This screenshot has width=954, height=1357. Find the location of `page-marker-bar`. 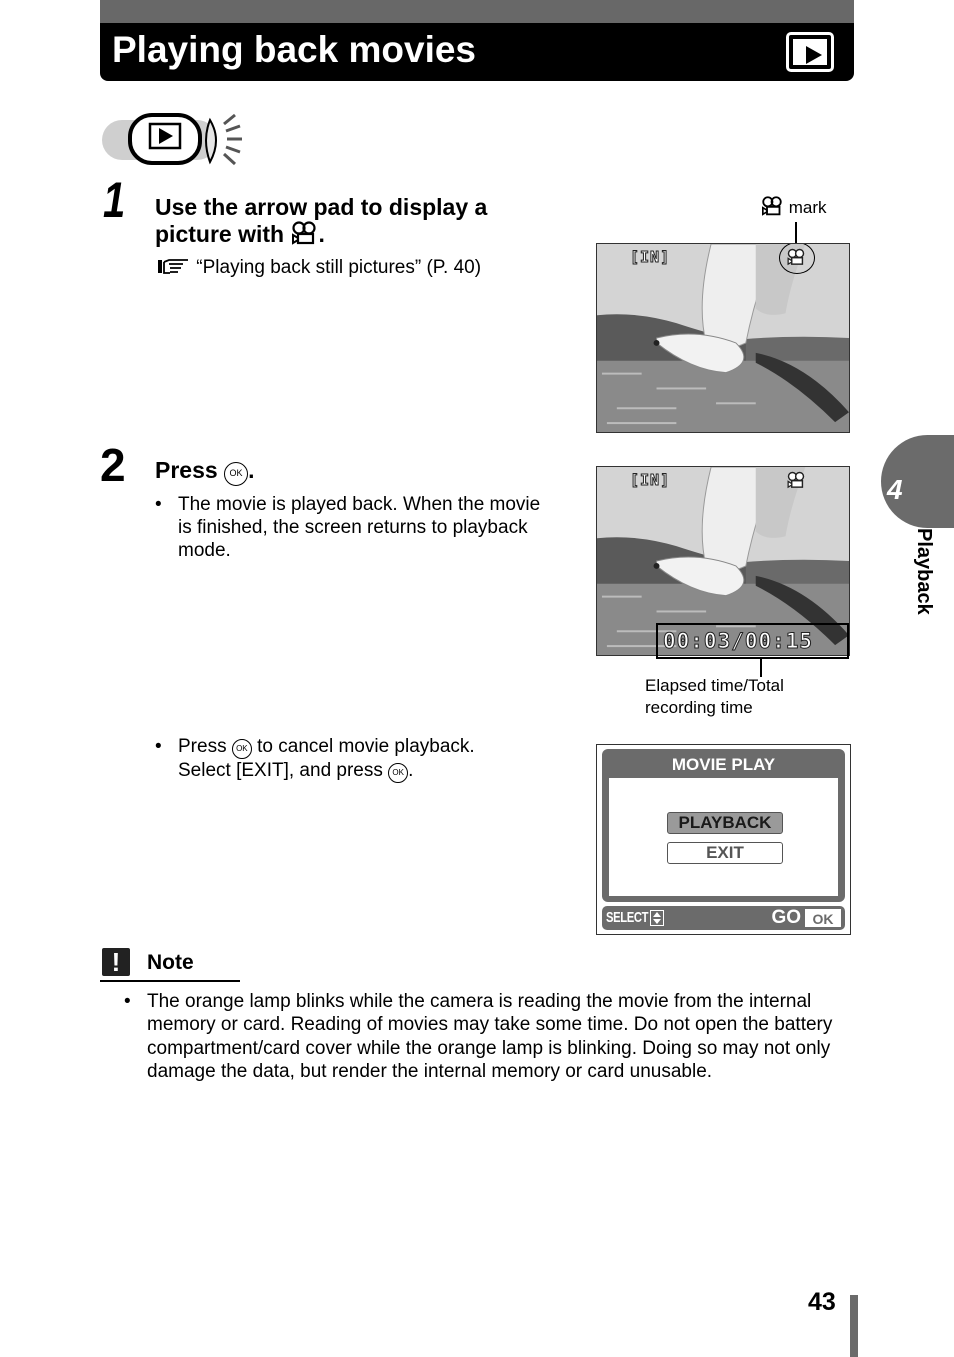

page-marker-bar is located at coordinates (854, 1326).